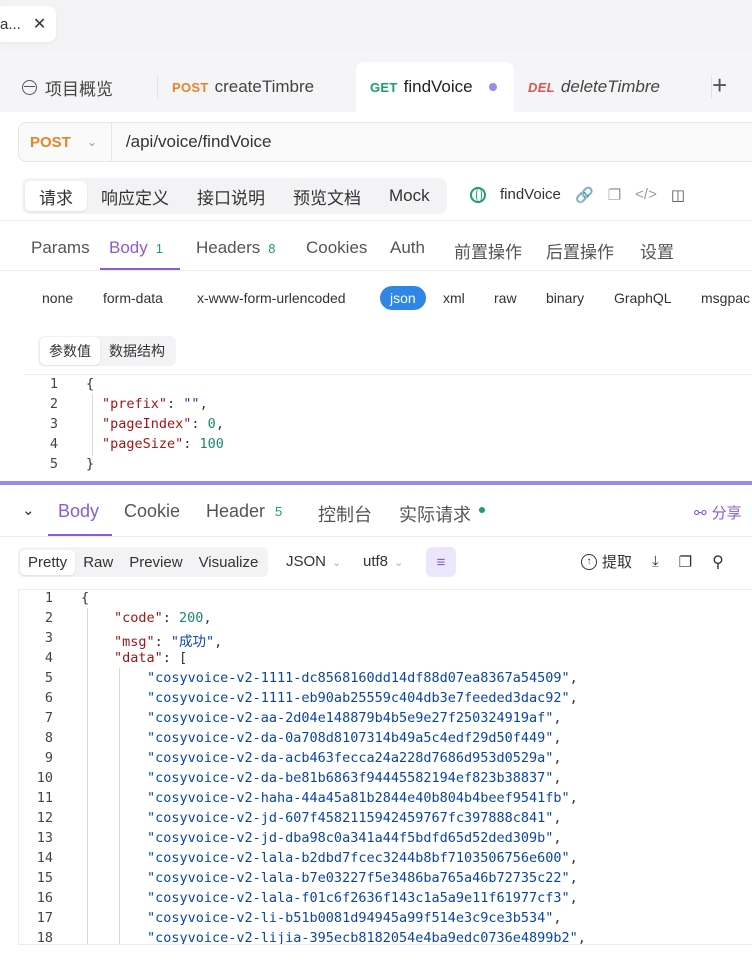 The image size is (752, 972). Describe the element at coordinates (271, 298) in the screenshot. I see `body-type-urlencoded: x-www-form-urlencoded` at that location.